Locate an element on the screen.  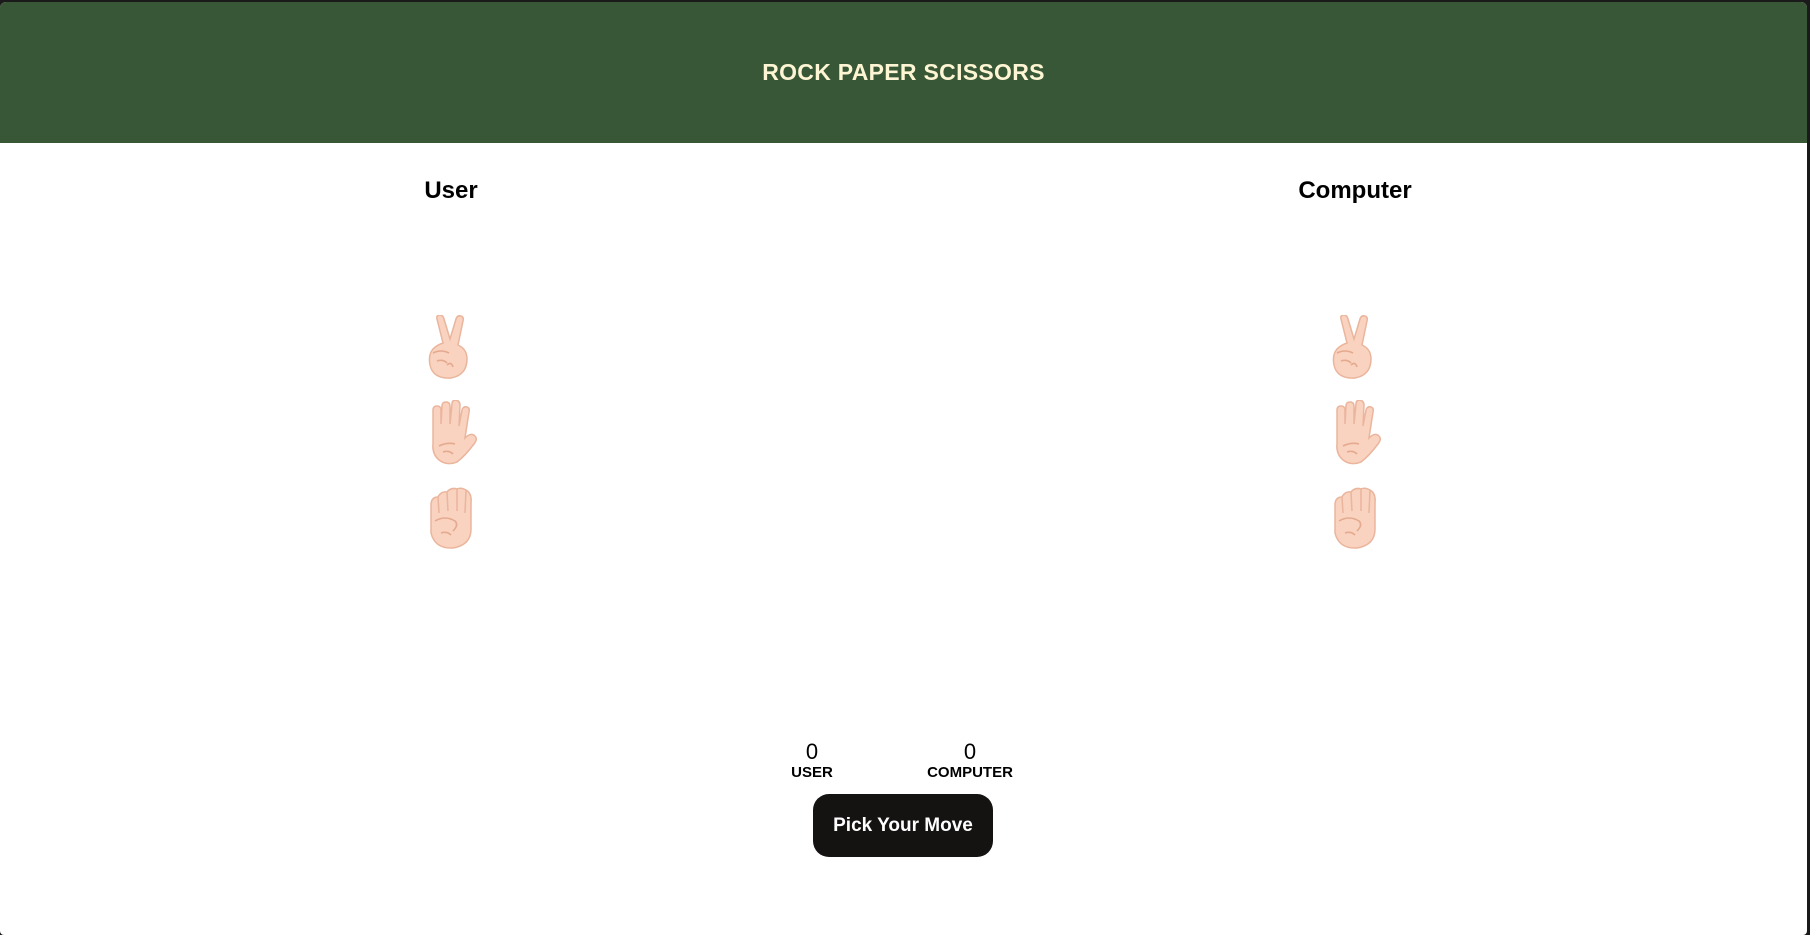
page-title: ROCK PAPER SCISSORS is located at coordinates (903, 72).